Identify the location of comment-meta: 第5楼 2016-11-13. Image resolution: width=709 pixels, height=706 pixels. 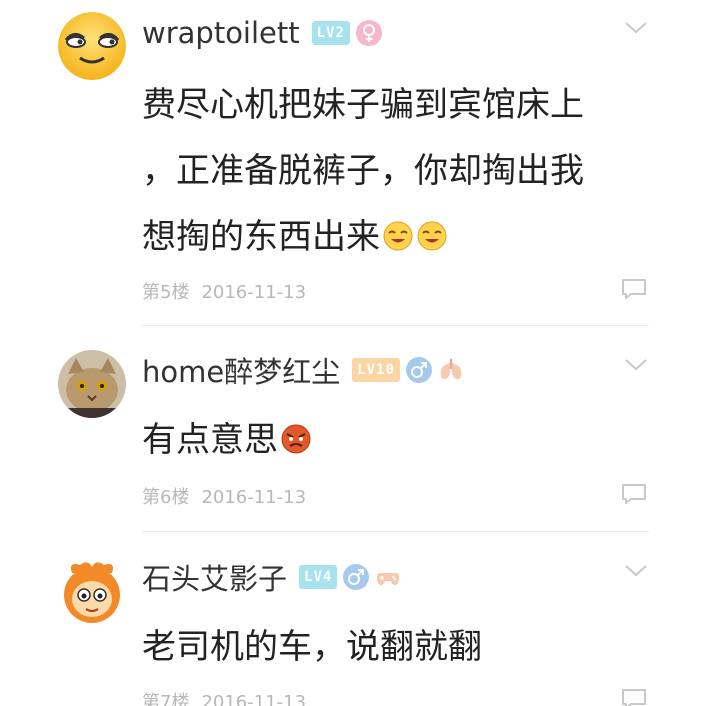
(224, 291).